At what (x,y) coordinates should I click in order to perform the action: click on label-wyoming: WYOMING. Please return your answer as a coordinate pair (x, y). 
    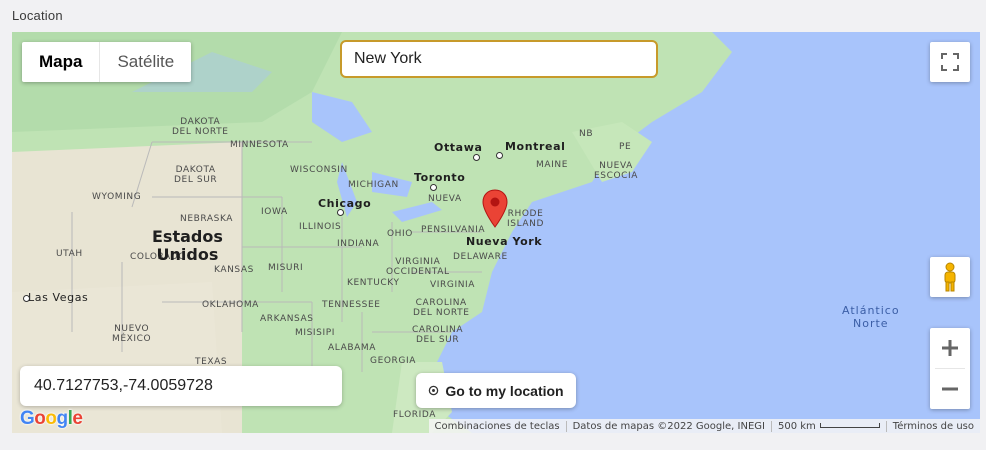
    Looking at the image, I should click on (117, 197).